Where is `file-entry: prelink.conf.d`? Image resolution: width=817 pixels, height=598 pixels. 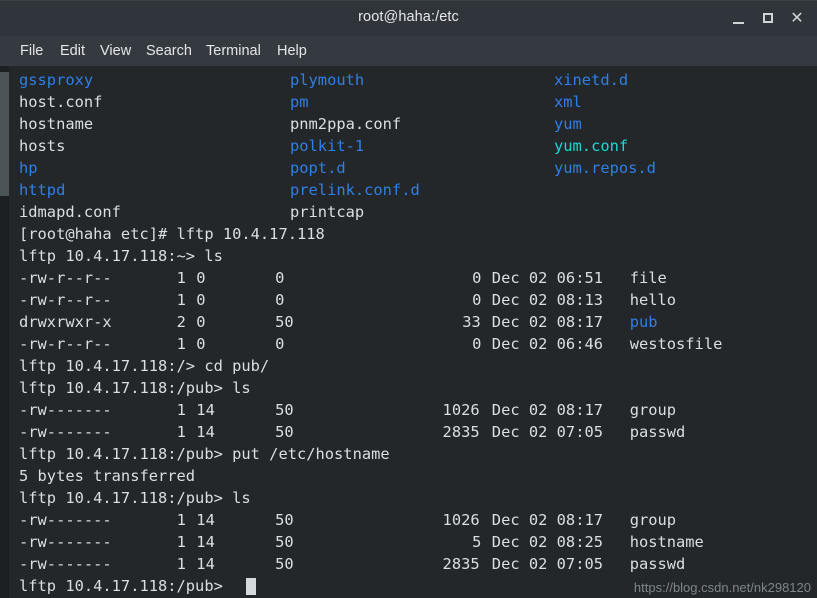 file-entry: prelink.conf.d is located at coordinates (355, 190).